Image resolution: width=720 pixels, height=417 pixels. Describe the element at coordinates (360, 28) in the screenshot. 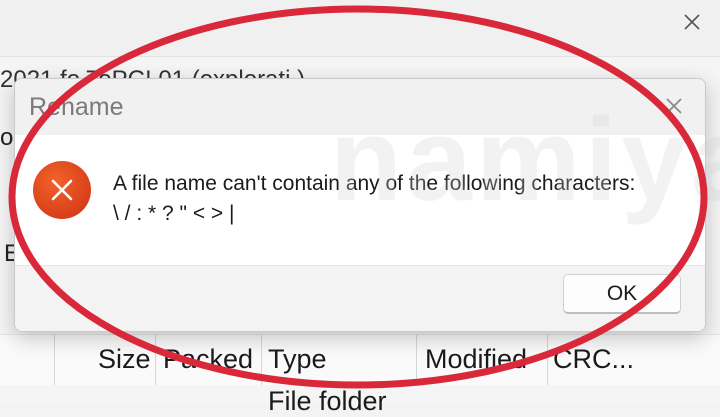

I see `background-titlebar` at that location.